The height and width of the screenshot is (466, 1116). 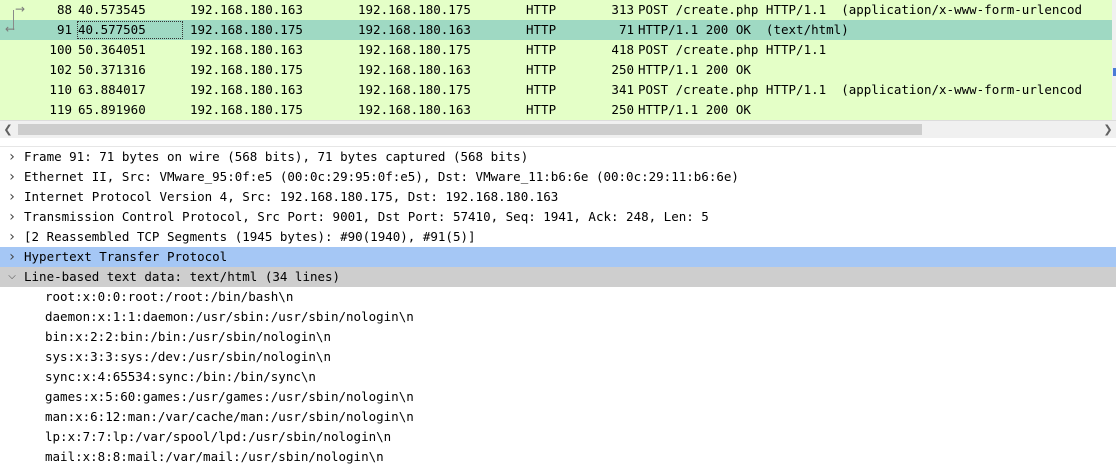 What do you see at coordinates (112, 89) in the screenshot?
I see `packet-cell-time: 63.884017` at bounding box center [112, 89].